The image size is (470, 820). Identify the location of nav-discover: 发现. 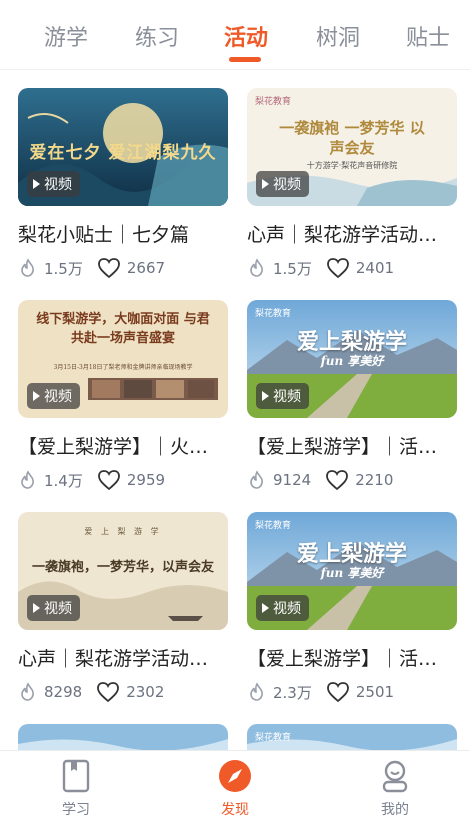
(235, 789).